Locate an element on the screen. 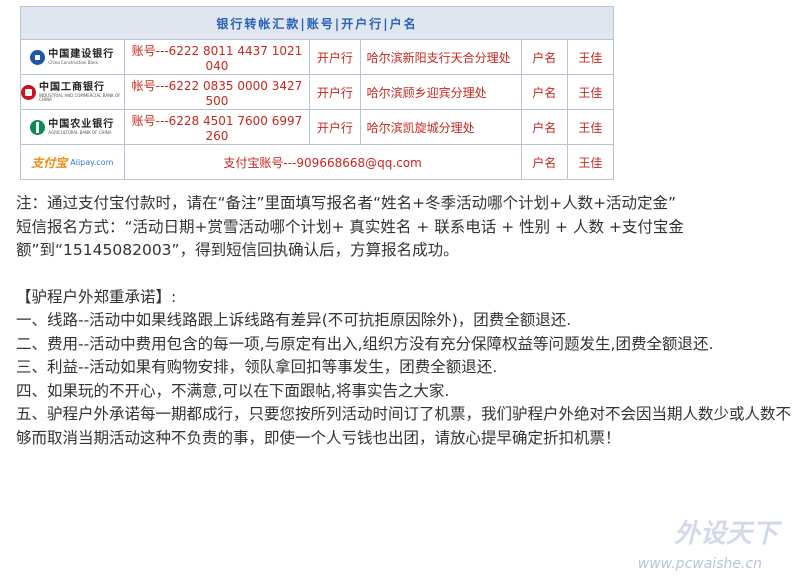  watermark-brand: 外设天下 is located at coordinates (725, 534).